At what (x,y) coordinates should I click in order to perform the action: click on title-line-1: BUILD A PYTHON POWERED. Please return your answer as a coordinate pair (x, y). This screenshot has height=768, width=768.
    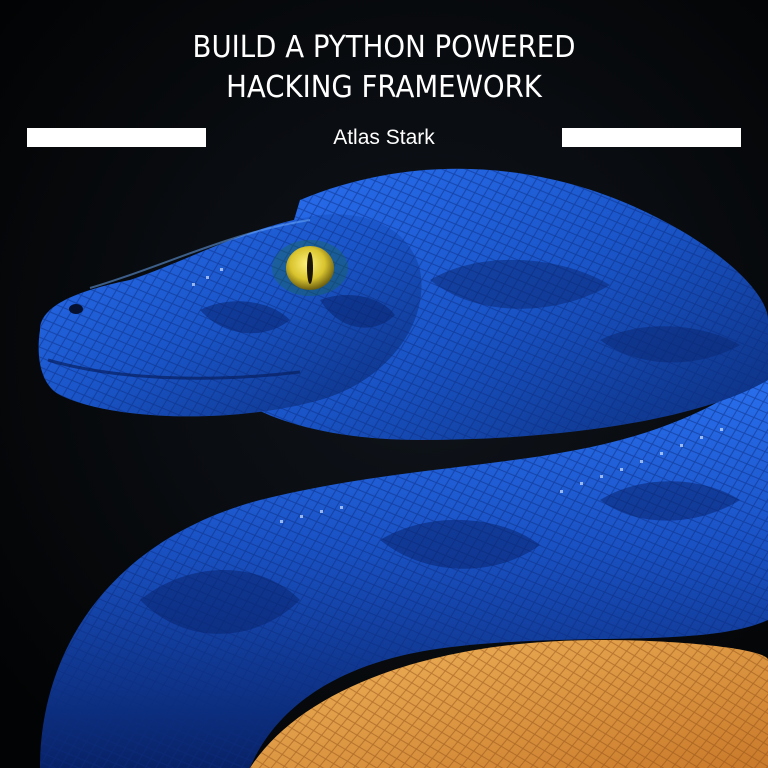
    Looking at the image, I should click on (384, 47).